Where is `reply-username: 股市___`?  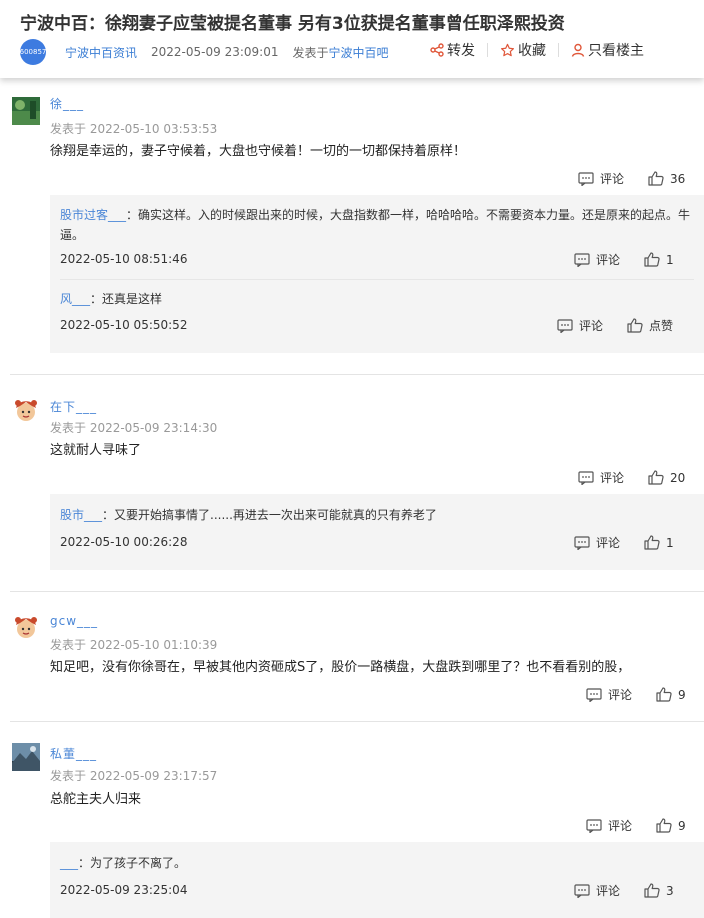 reply-username: 股市___ is located at coordinates (81, 515).